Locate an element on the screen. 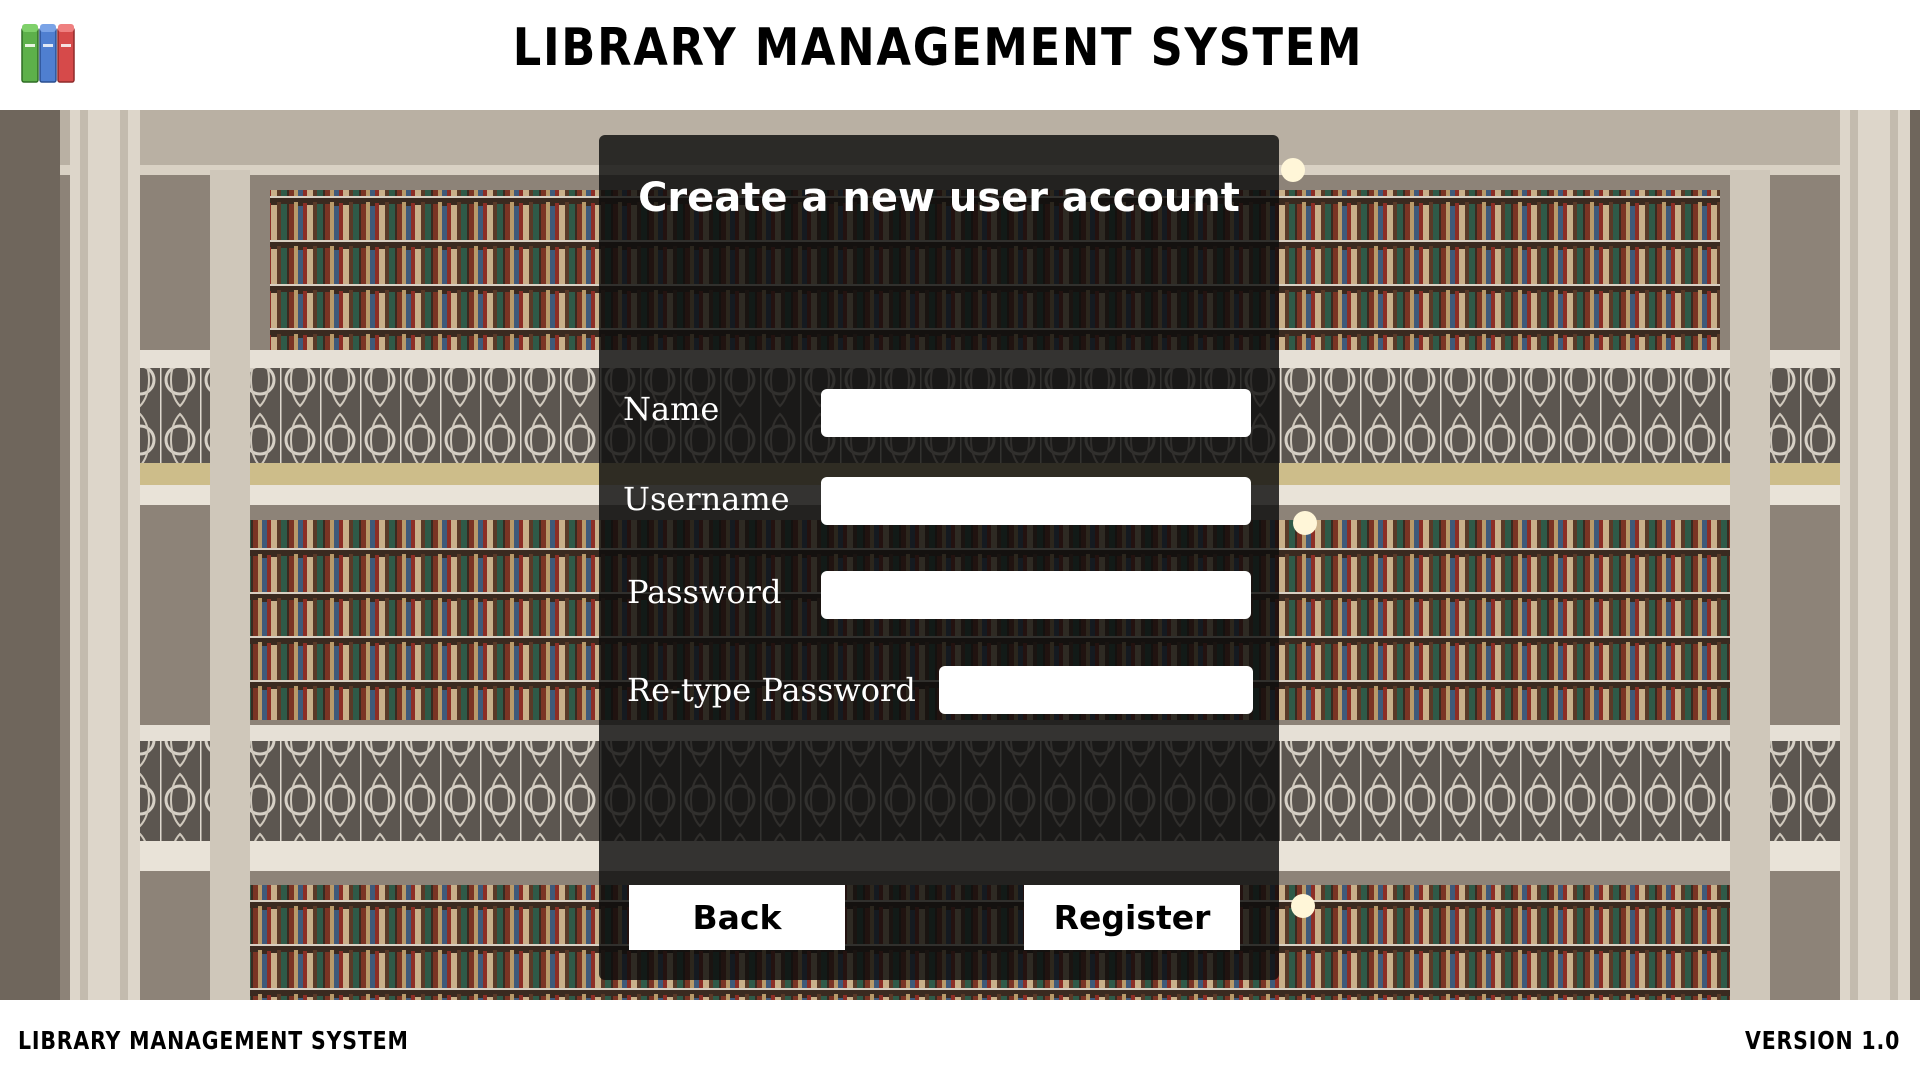 The image size is (1920, 1080). register-button: Register is located at coordinates (1132, 917).